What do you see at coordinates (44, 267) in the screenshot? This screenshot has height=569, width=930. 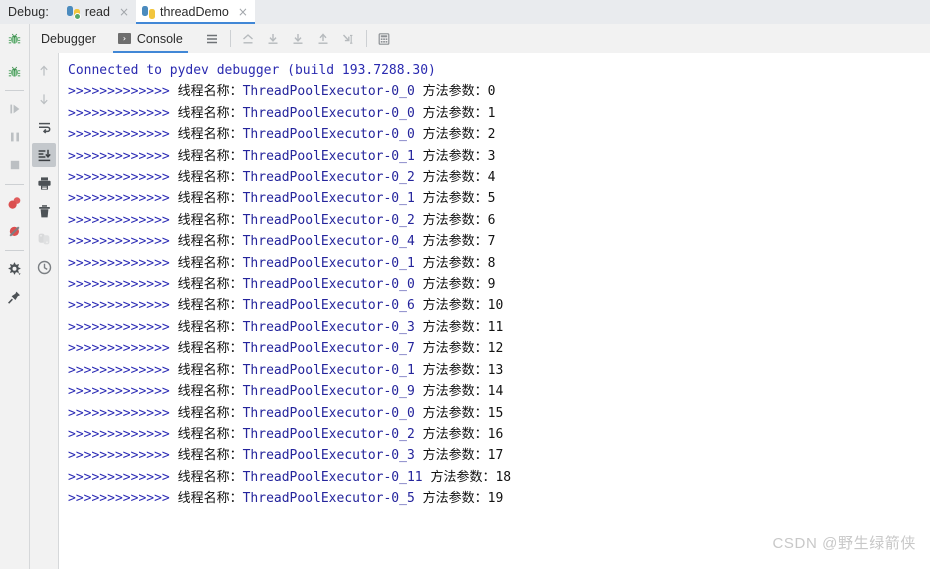 I see `history-clock-icon` at bounding box center [44, 267].